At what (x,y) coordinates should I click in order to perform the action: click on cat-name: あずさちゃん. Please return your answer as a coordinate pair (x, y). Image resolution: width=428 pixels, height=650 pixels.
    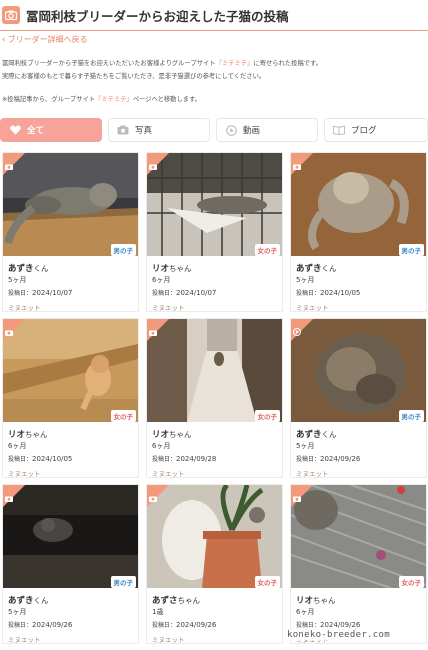
    Looking at the image, I should click on (176, 600).